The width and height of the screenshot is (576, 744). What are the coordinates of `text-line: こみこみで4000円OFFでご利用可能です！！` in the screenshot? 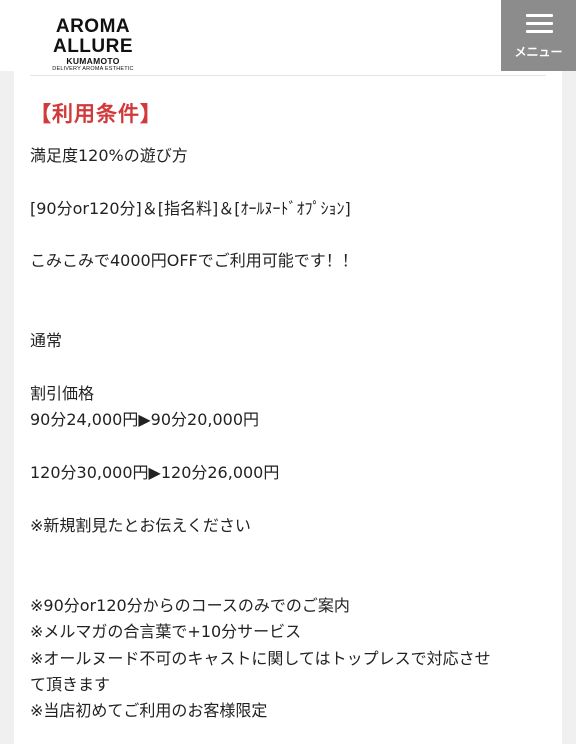 It's located at (194, 260).